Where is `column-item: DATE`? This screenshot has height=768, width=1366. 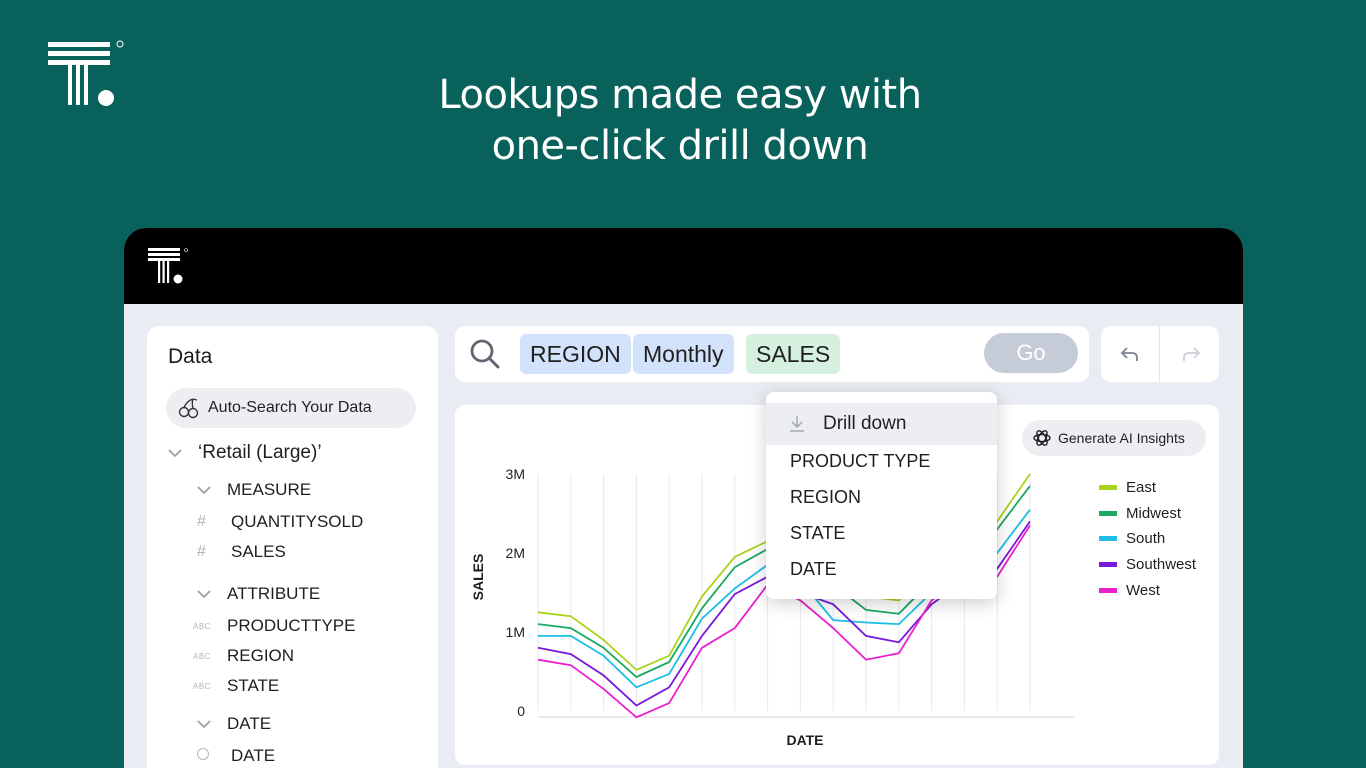 column-item: DATE is located at coordinates (236, 756).